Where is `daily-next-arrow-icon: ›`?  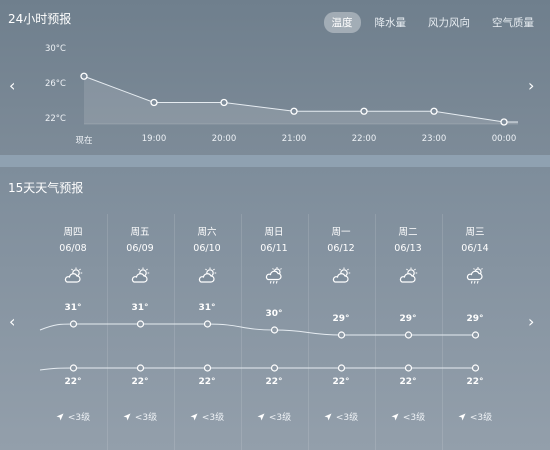
daily-next-arrow-icon: › is located at coordinates (531, 322).